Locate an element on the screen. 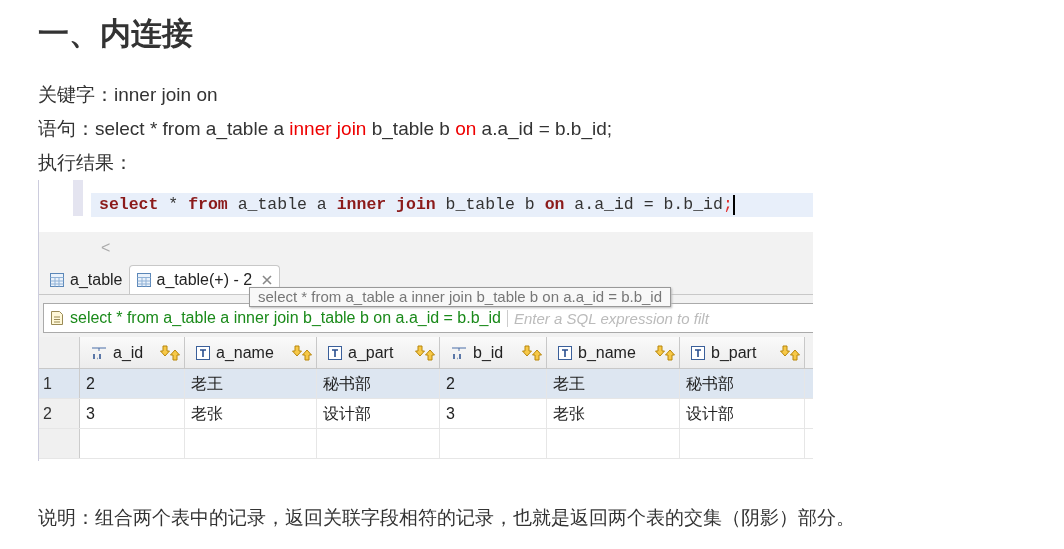 The width and height of the screenshot is (1064, 549). column-header: b_part is located at coordinates (742, 352).